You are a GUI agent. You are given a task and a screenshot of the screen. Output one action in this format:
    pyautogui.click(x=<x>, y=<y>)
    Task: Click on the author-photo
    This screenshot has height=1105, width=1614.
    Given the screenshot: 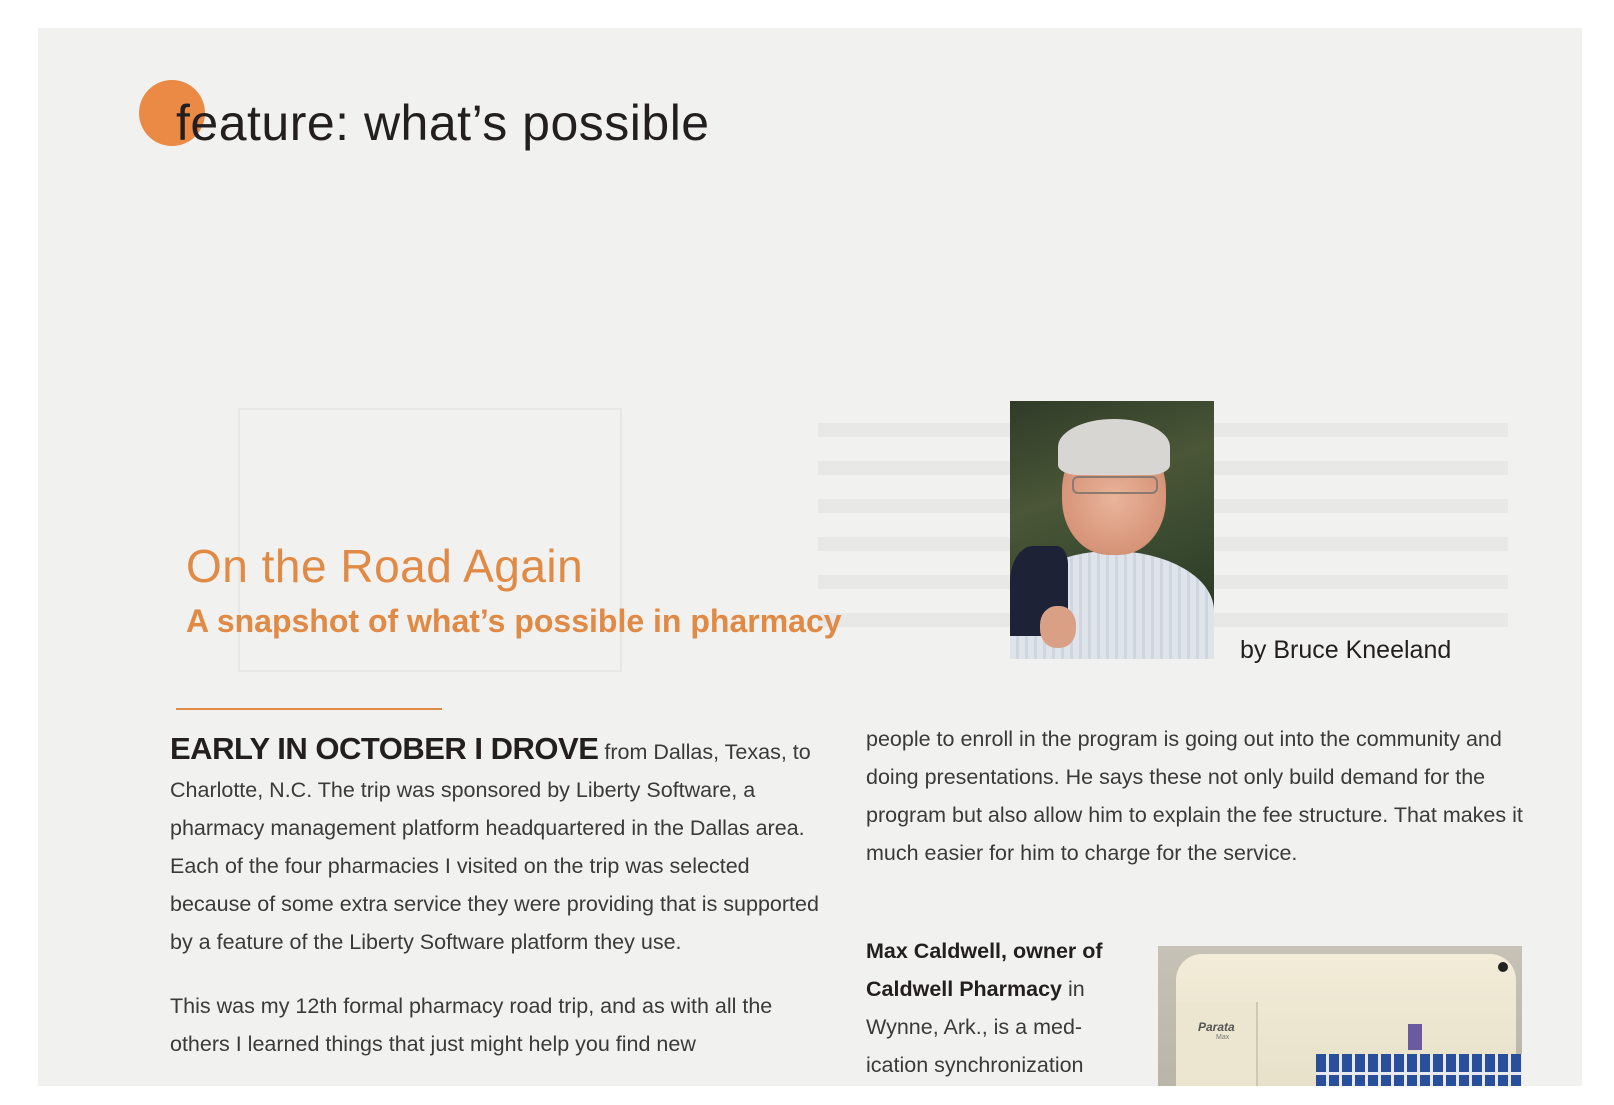 What is the action you would take?
    pyautogui.click(x=1112, y=530)
    